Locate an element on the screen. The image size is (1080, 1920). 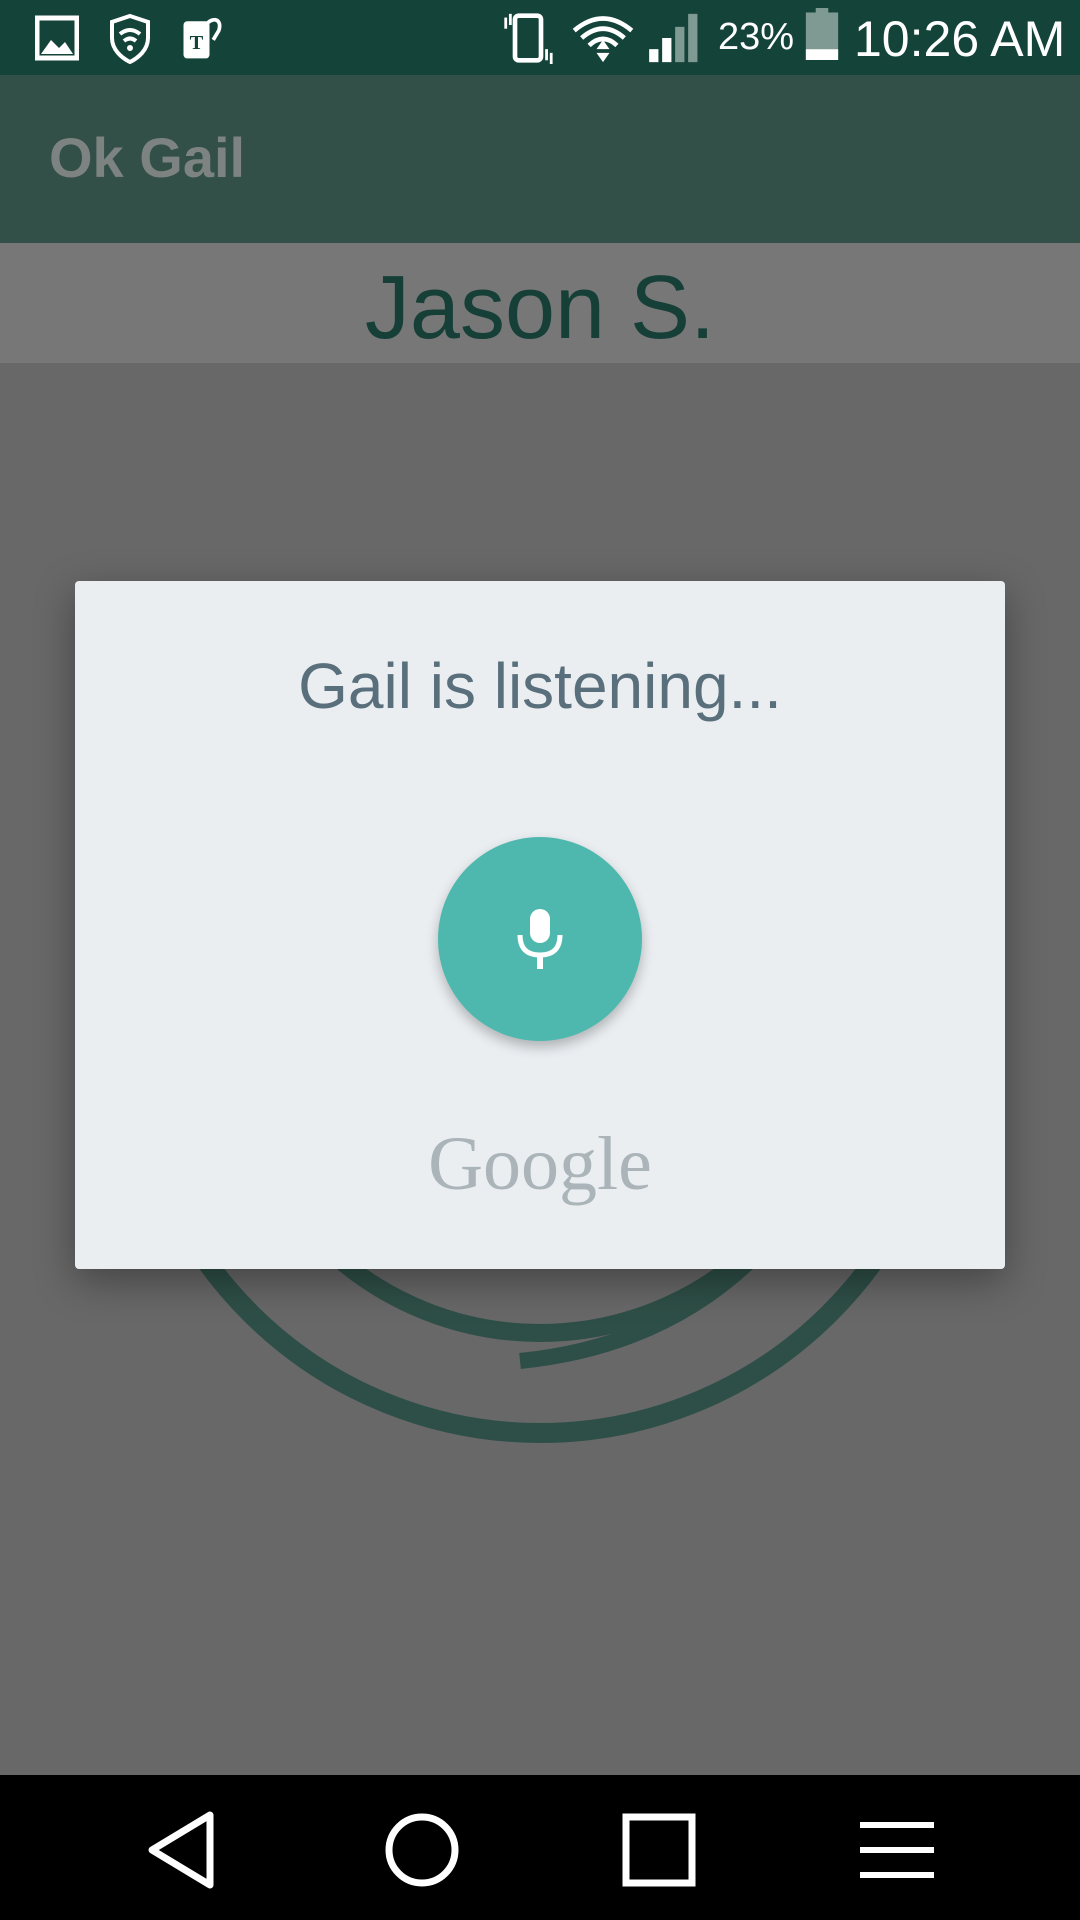
tmobile-tag-icon: T is located at coordinates (202, 38).